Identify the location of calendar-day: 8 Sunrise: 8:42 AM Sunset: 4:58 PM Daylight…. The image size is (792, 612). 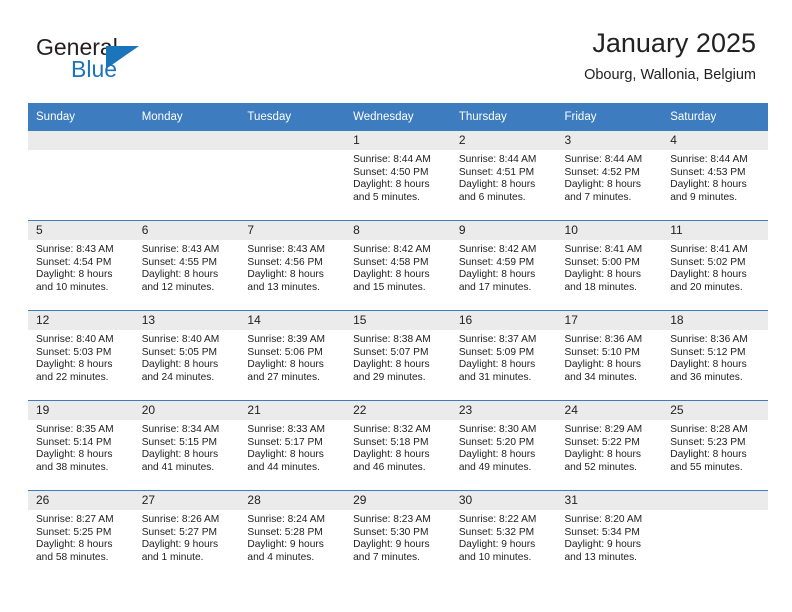
(398, 265).